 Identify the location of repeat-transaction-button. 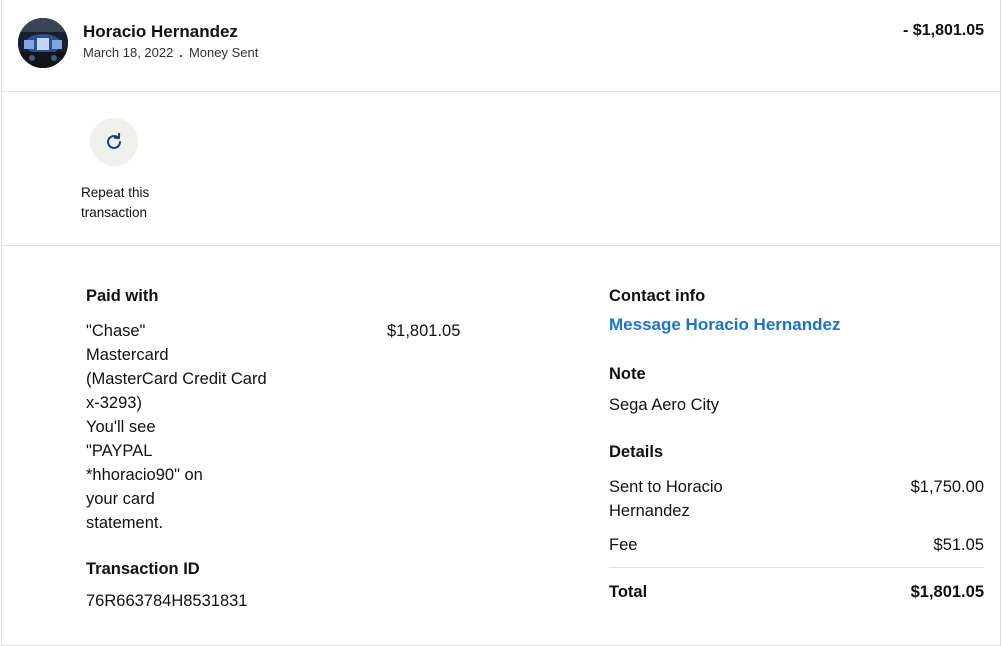
(114, 142).